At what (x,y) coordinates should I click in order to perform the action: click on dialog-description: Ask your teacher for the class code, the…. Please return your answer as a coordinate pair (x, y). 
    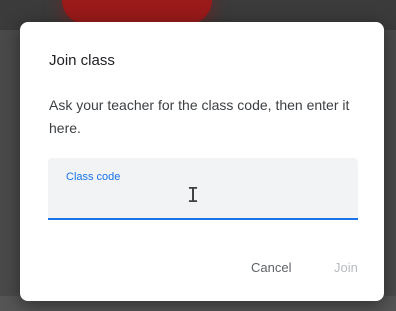
    Looking at the image, I should click on (199, 116).